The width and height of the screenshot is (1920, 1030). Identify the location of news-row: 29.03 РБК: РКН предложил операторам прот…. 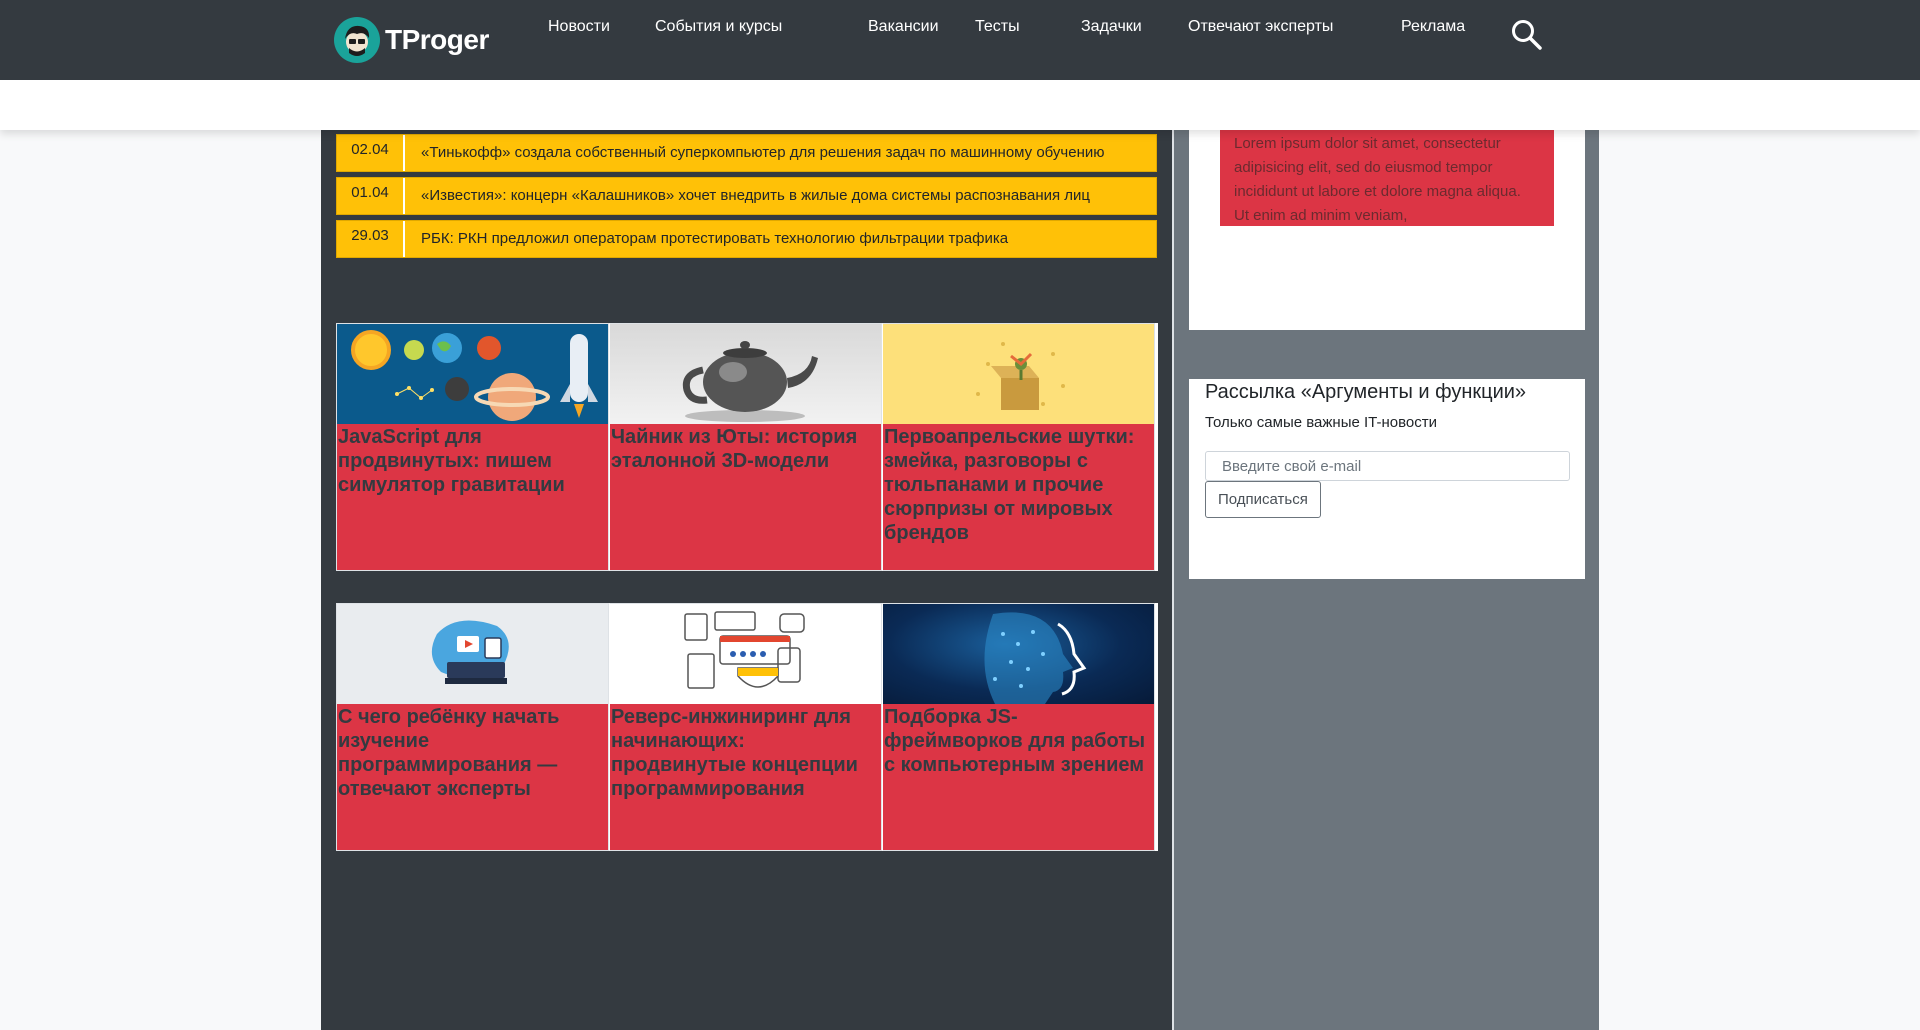
(746, 239).